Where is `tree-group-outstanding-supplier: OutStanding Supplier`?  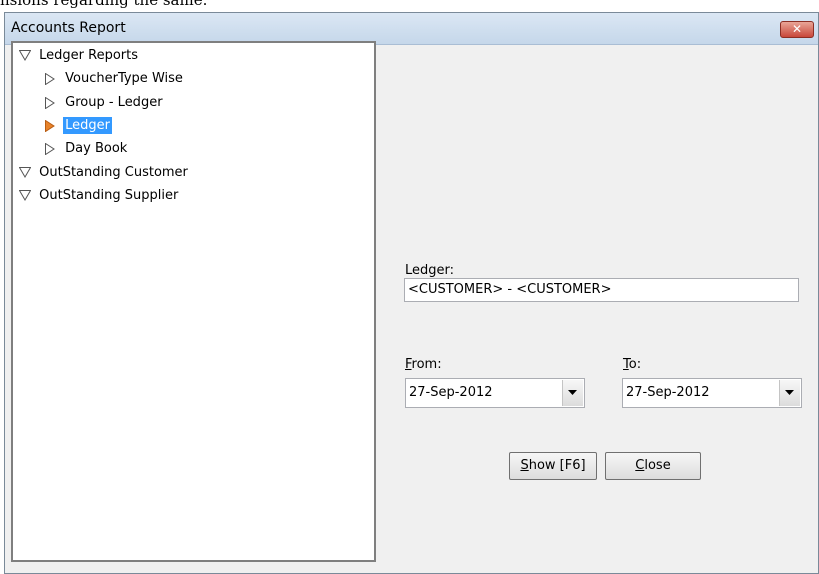 tree-group-outstanding-supplier: OutStanding Supplier is located at coordinates (98, 196).